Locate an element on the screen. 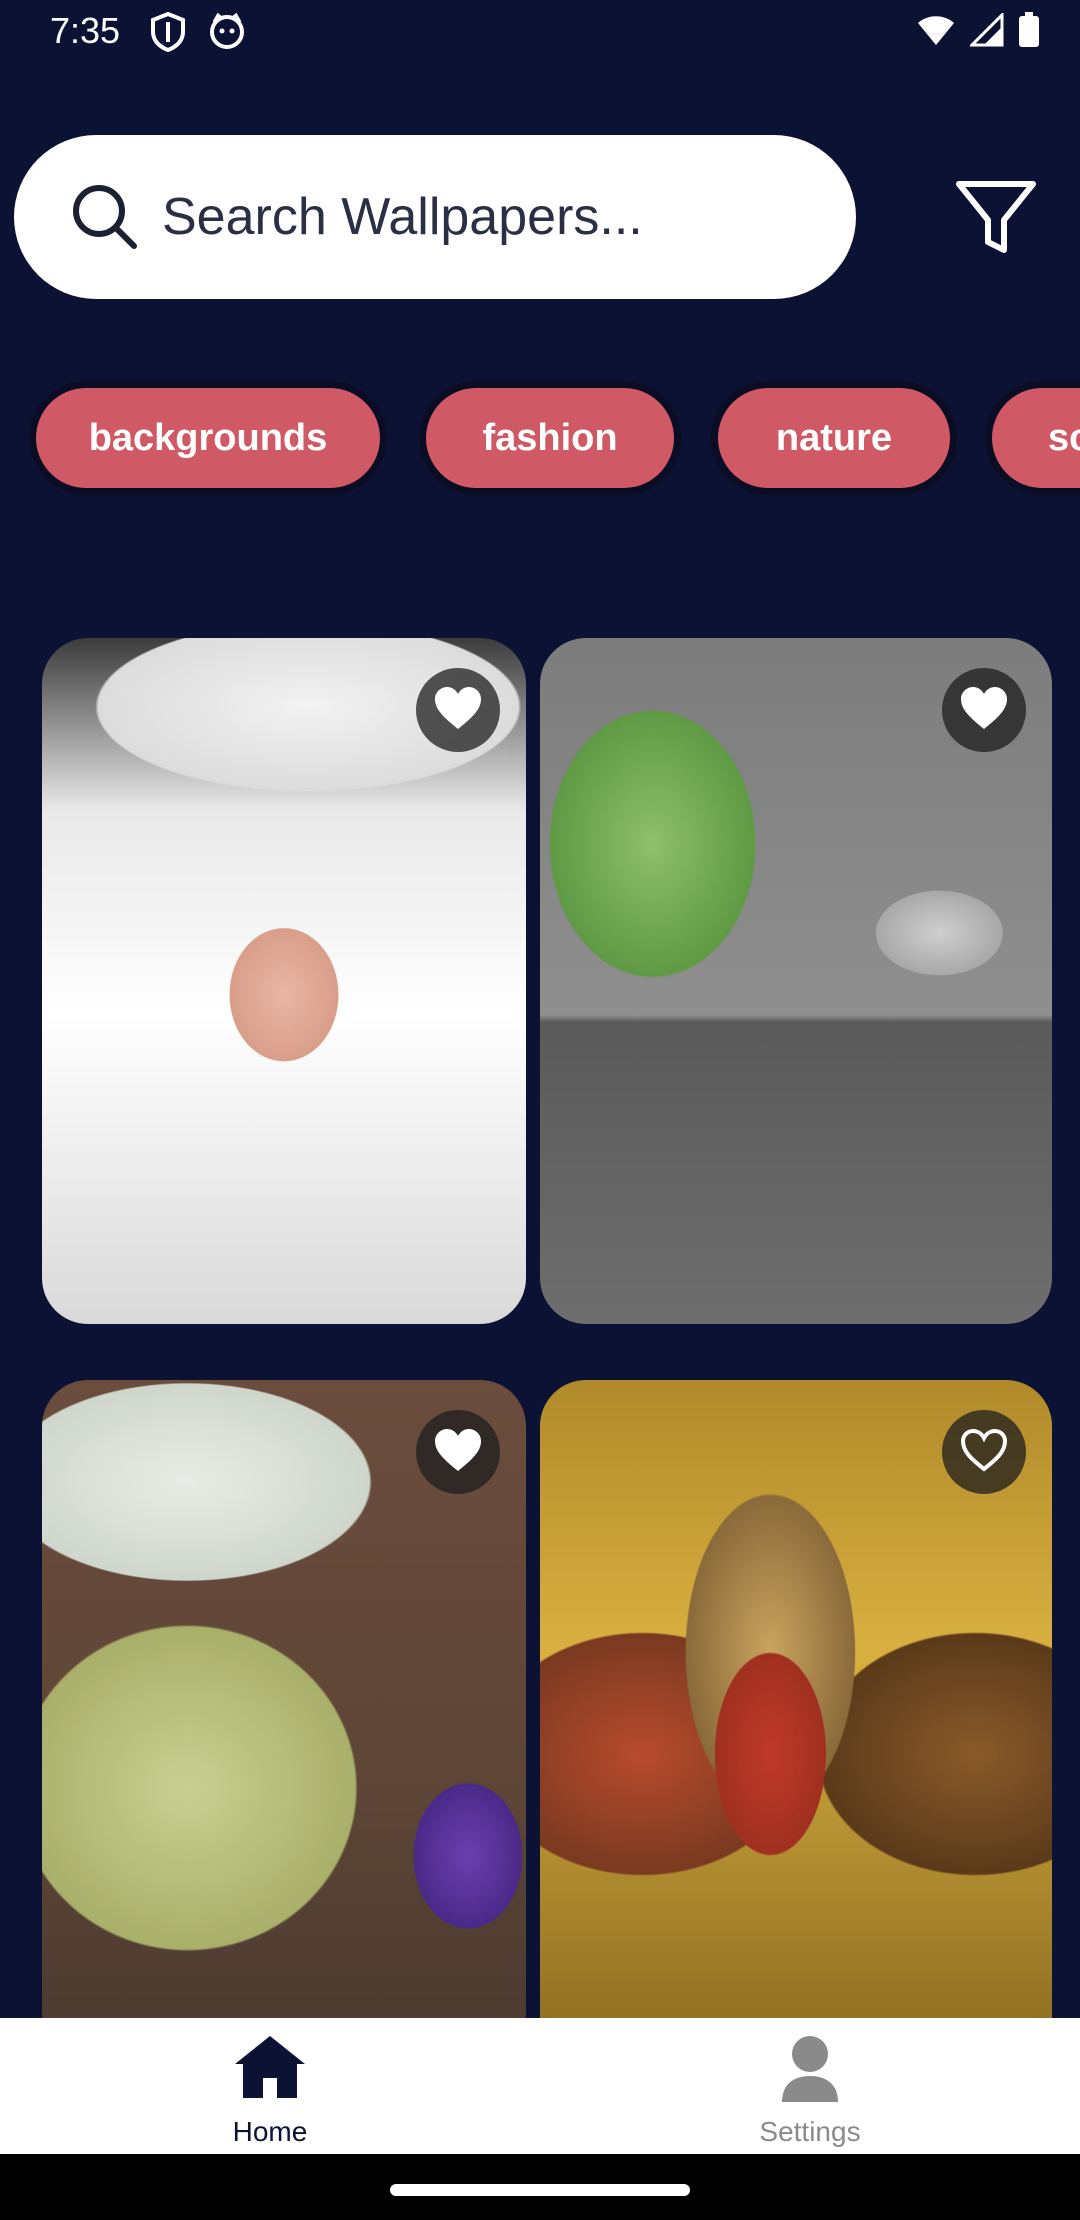 This screenshot has height=2220, width=1080. chip-sc: sc is located at coordinates (1034, 438).